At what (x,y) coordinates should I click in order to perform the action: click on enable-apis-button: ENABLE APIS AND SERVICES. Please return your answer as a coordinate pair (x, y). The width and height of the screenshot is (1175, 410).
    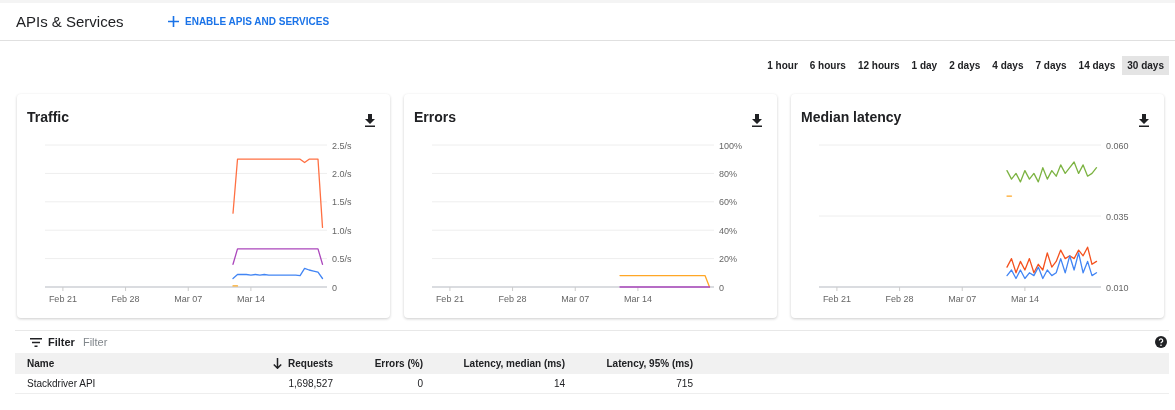
    Looking at the image, I should click on (249, 21).